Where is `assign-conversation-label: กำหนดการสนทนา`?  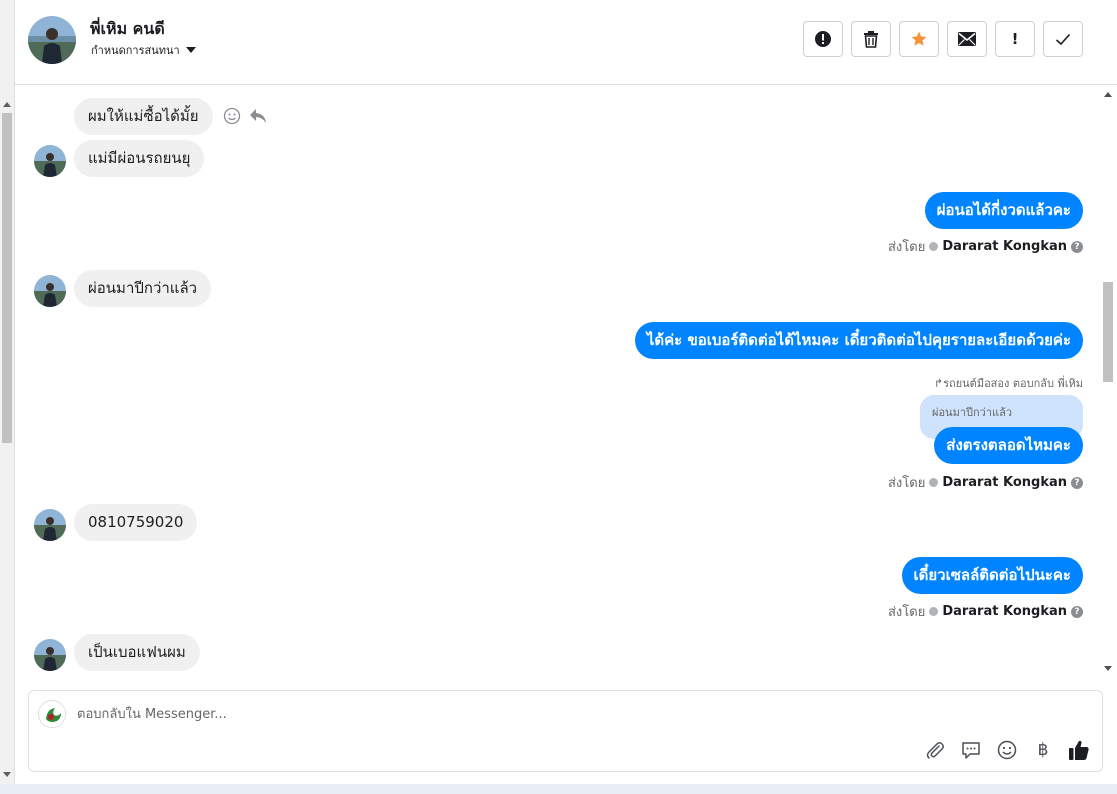 assign-conversation-label: กำหนดการสนทนา is located at coordinates (135, 50).